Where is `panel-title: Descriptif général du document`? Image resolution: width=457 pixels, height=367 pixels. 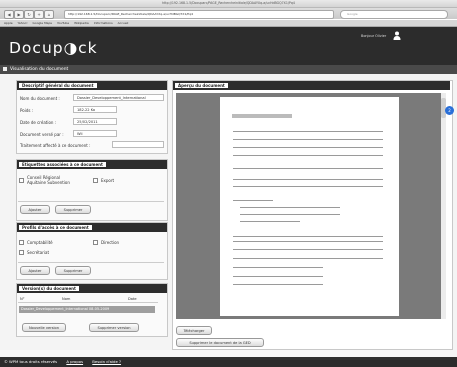
panel-title: Descriptif général du document is located at coordinates (58, 85).